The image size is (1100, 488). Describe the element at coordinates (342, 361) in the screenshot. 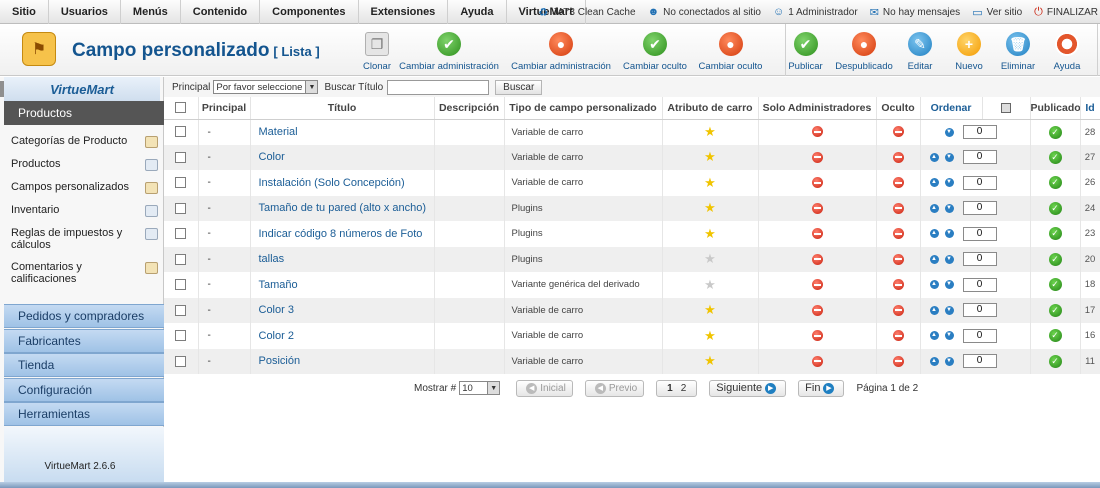

I see `row-title-link: Posición` at that location.